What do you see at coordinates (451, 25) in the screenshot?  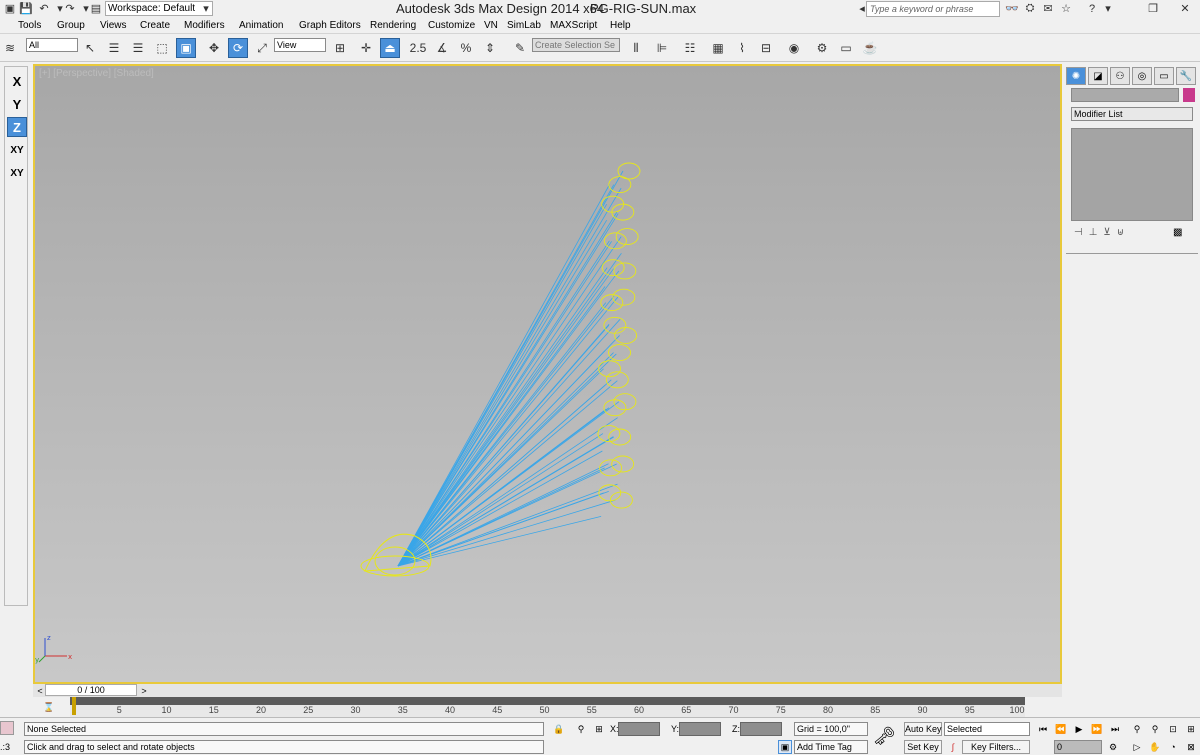 I see `menu-customize: Customize` at bounding box center [451, 25].